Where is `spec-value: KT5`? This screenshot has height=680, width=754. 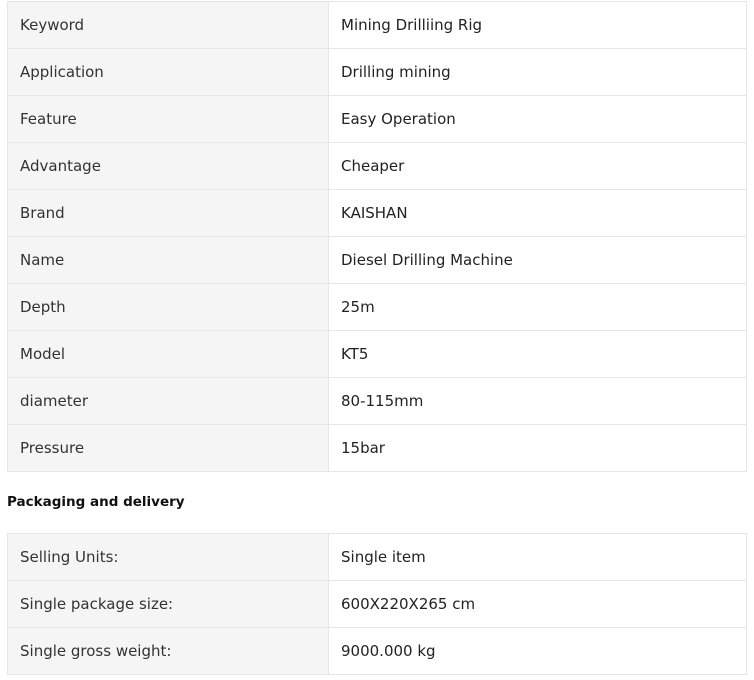
spec-value: KT5 is located at coordinates (537, 354).